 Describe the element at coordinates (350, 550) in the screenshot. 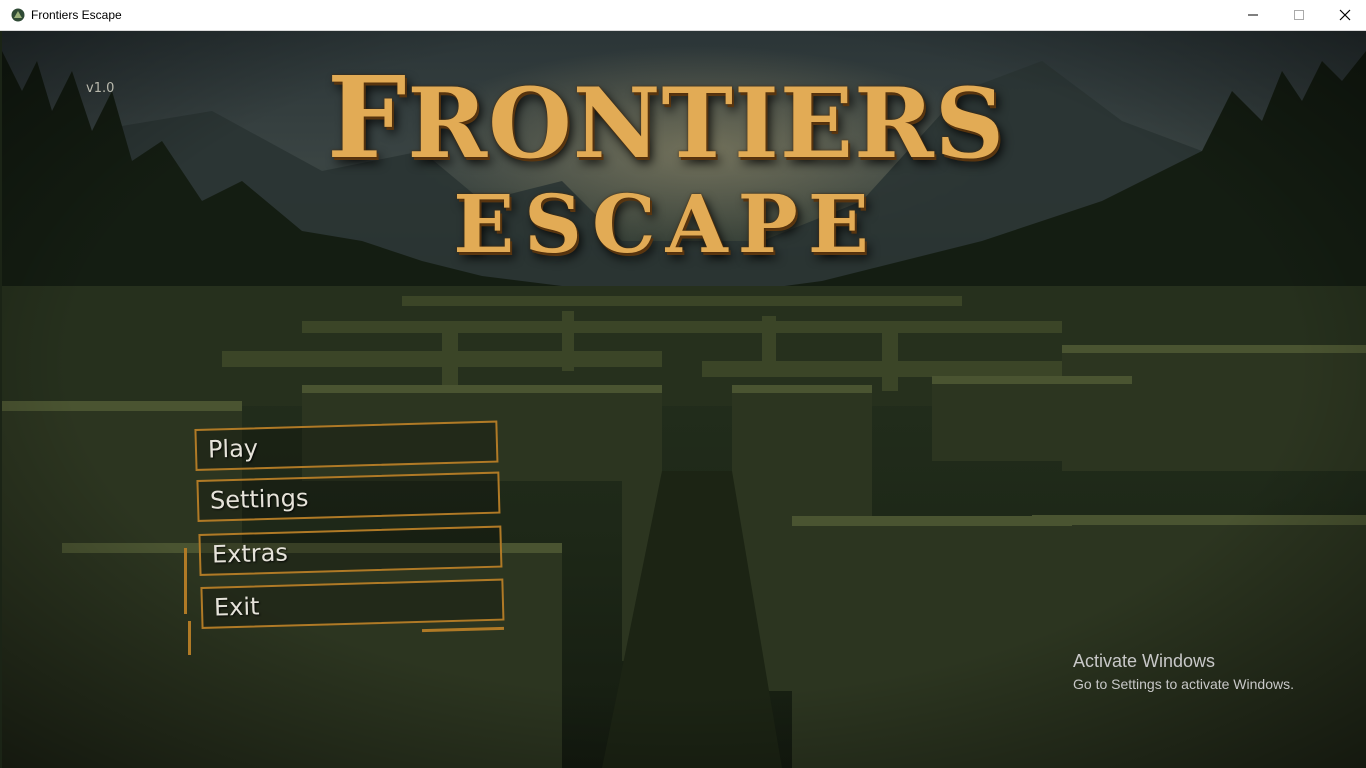

I see `extras-button: Extras` at that location.